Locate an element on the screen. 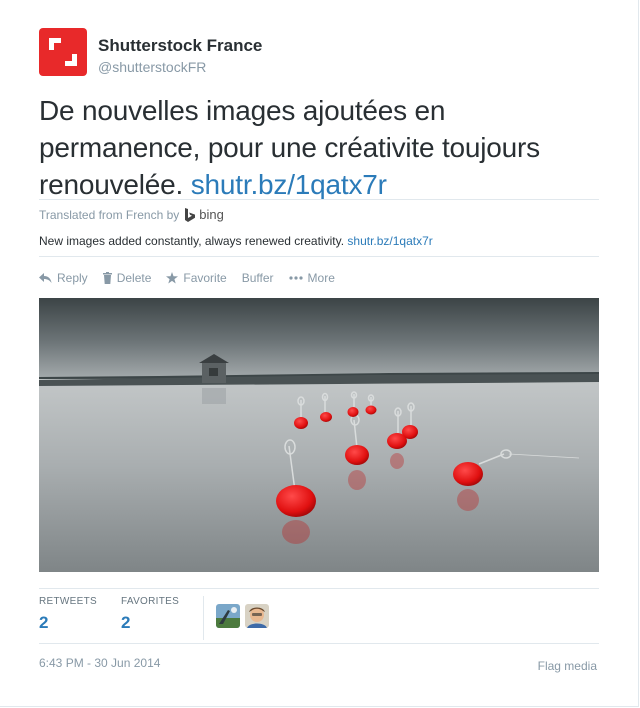 This screenshot has height=708, width=640. trash-icon is located at coordinates (107, 278).